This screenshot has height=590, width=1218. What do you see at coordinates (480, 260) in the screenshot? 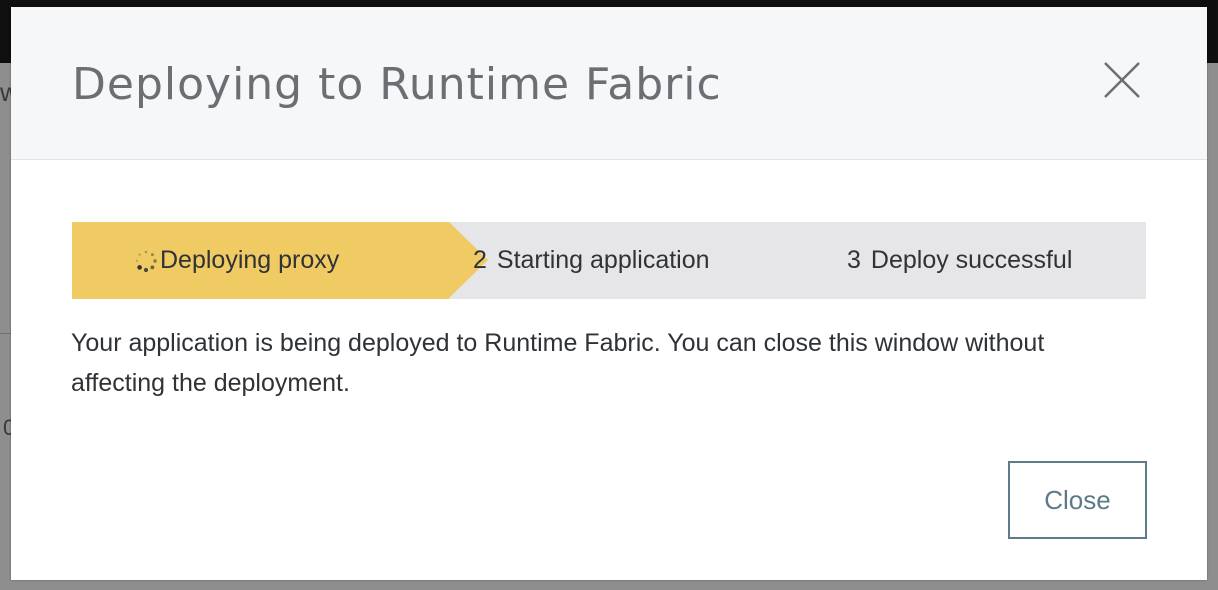
I see `step-number: 2` at bounding box center [480, 260].